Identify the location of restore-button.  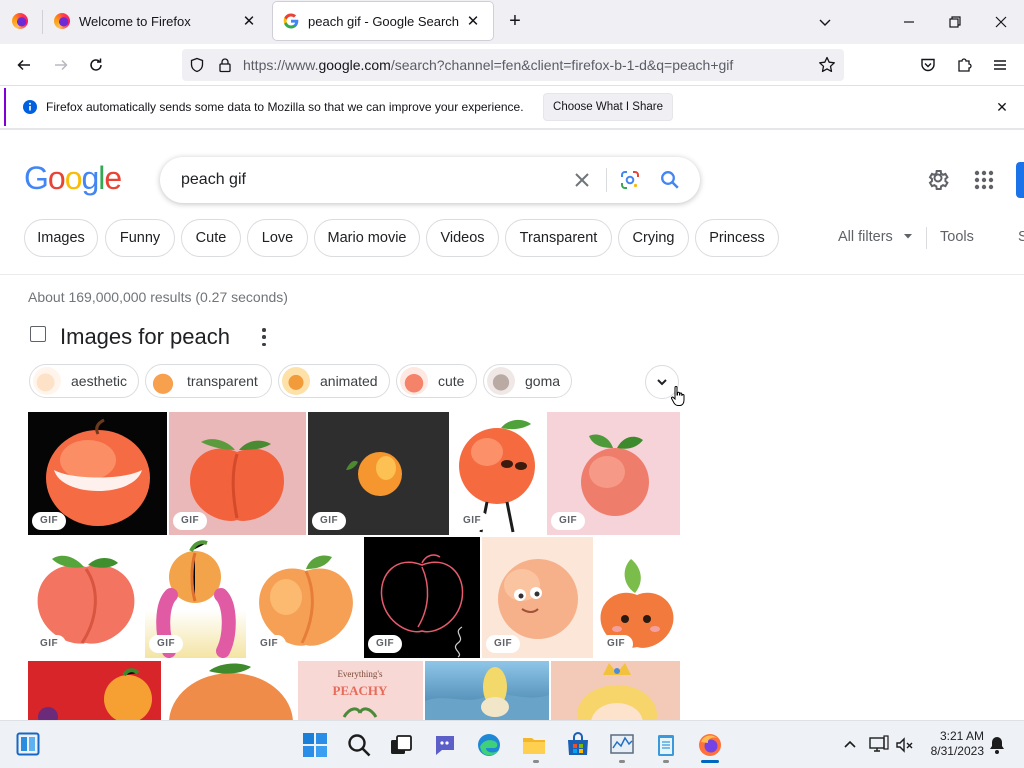
(955, 22).